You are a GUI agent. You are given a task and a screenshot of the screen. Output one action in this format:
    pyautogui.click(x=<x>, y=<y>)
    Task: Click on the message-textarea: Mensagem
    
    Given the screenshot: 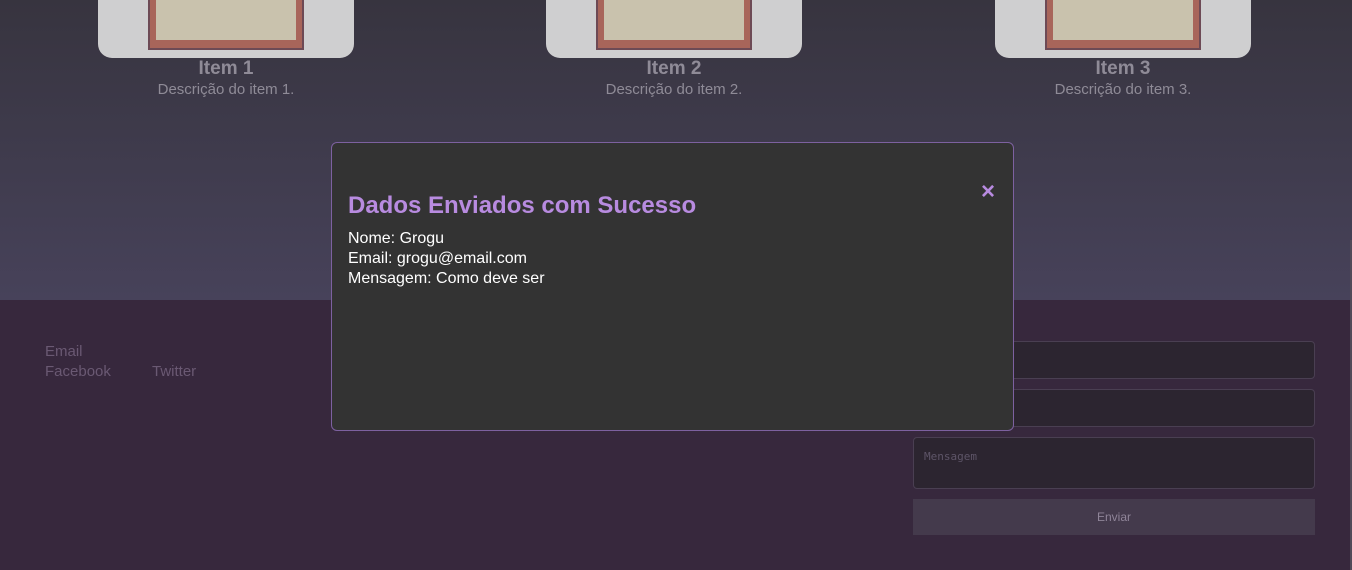 What is the action you would take?
    pyautogui.click(x=1114, y=463)
    